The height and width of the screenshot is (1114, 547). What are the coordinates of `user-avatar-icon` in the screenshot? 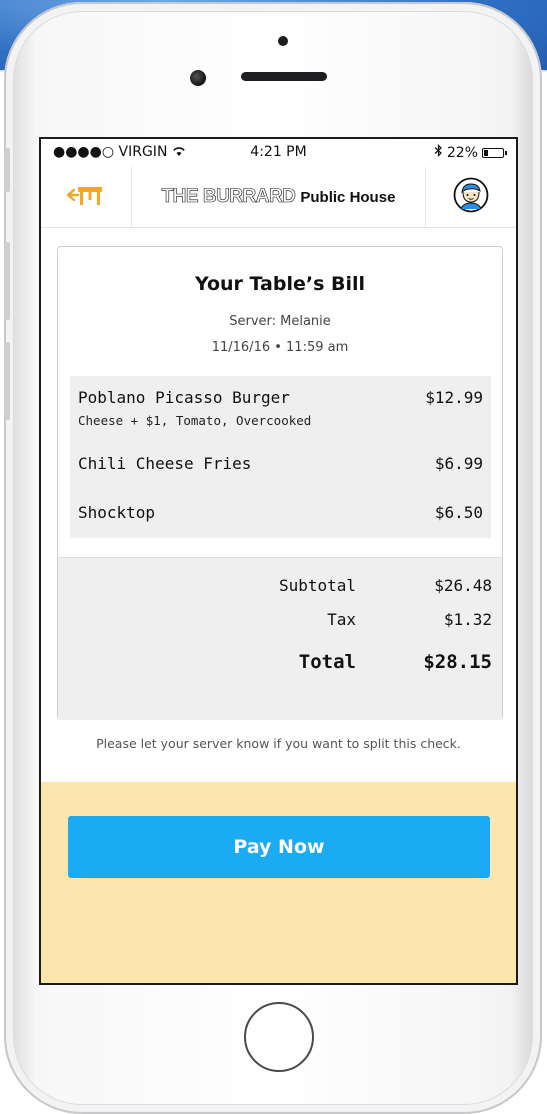 It's located at (471, 197).